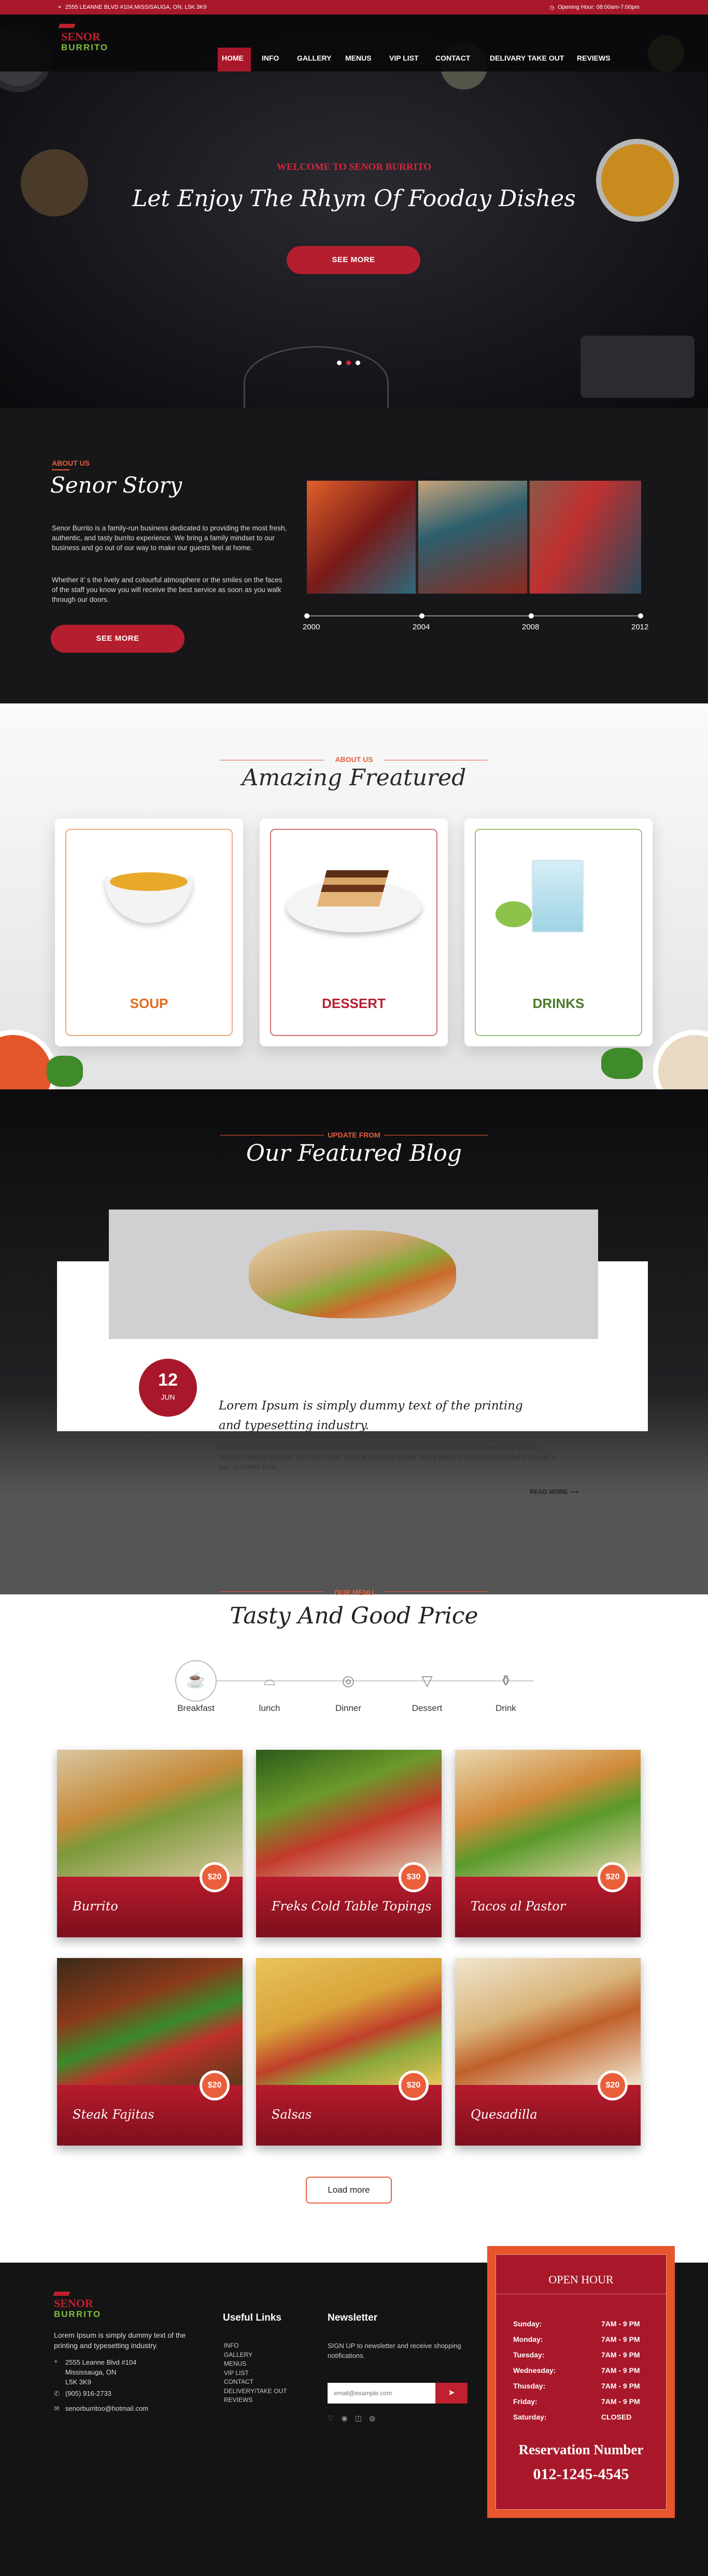 The image size is (708, 2576). I want to click on footer-phone: (905) 916-2733, so click(88, 2393).